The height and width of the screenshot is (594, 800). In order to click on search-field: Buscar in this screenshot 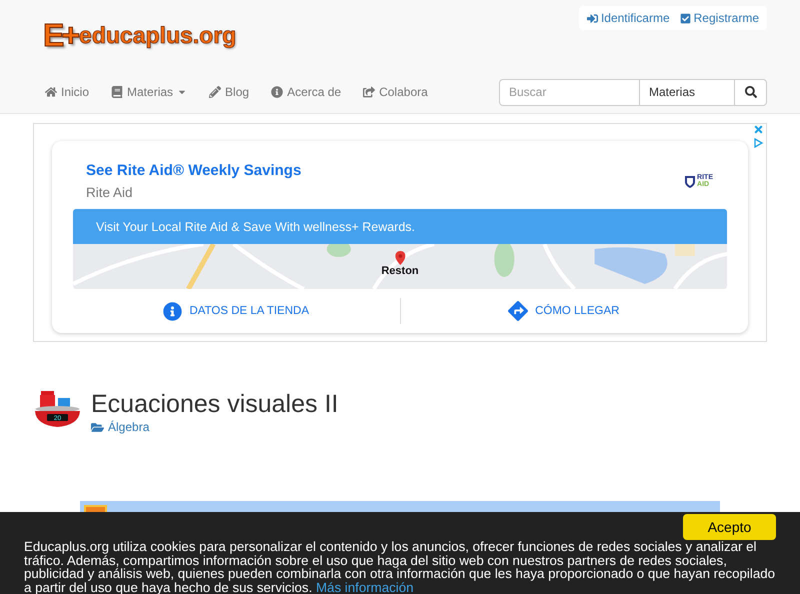, I will do `click(569, 92)`.